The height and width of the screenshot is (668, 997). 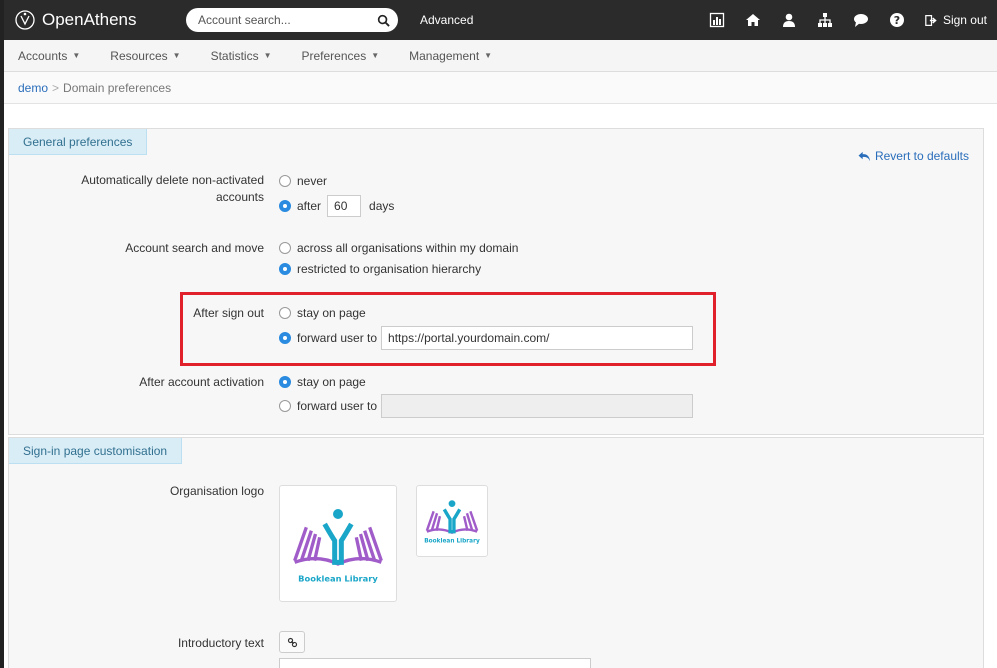 What do you see at coordinates (285, 313) in the screenshot?
I see `radio-signout-stay` at bounding box center [285, 313].